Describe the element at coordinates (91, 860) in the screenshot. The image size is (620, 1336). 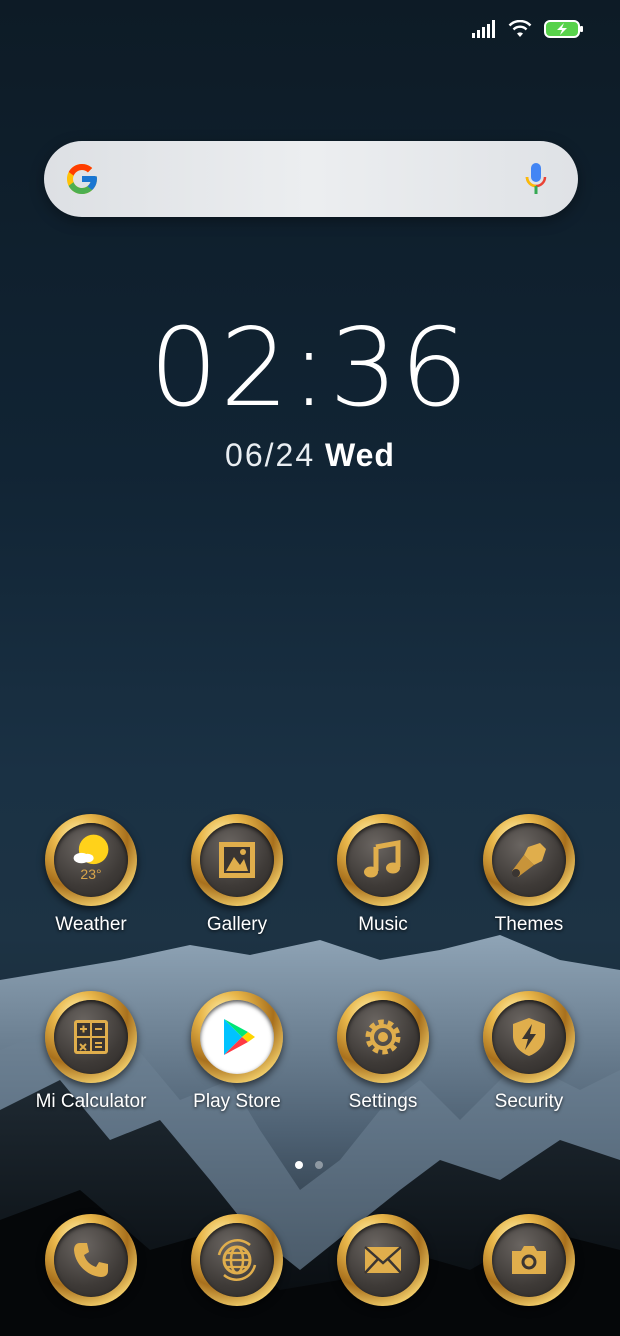
I see `weather-app-icon: 23°` at that location.